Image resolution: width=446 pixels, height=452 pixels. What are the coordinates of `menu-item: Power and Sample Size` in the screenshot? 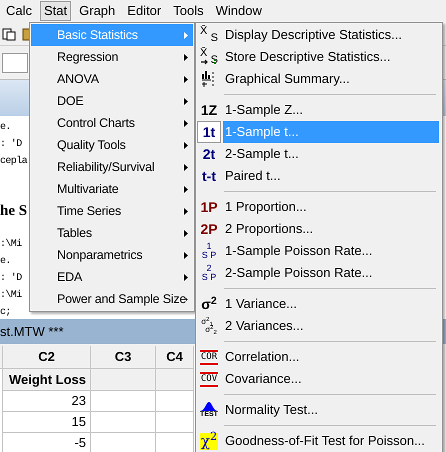 It's located at (112, 299).